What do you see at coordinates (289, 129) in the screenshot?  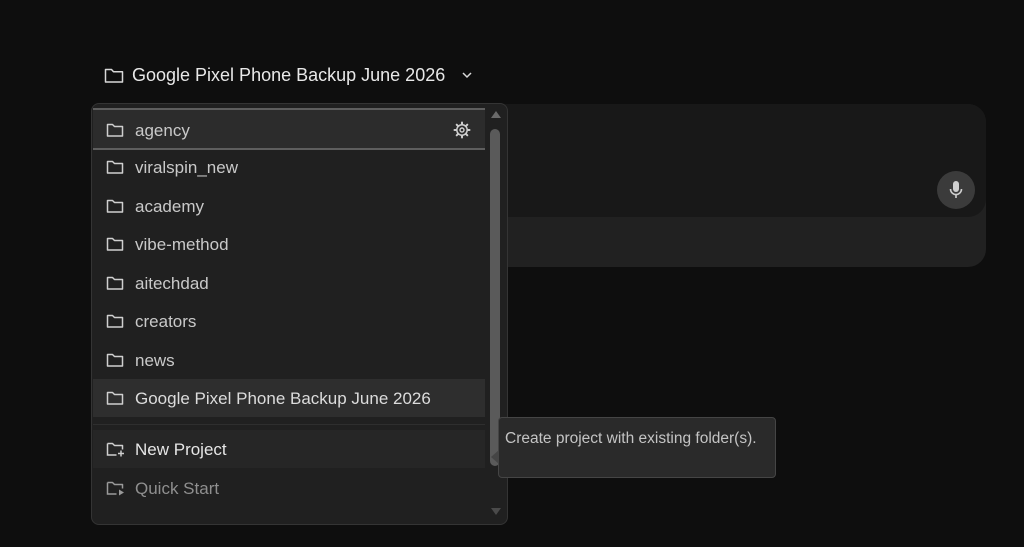 I see `project-item-agency: agency` at bounding box center [289, 129].